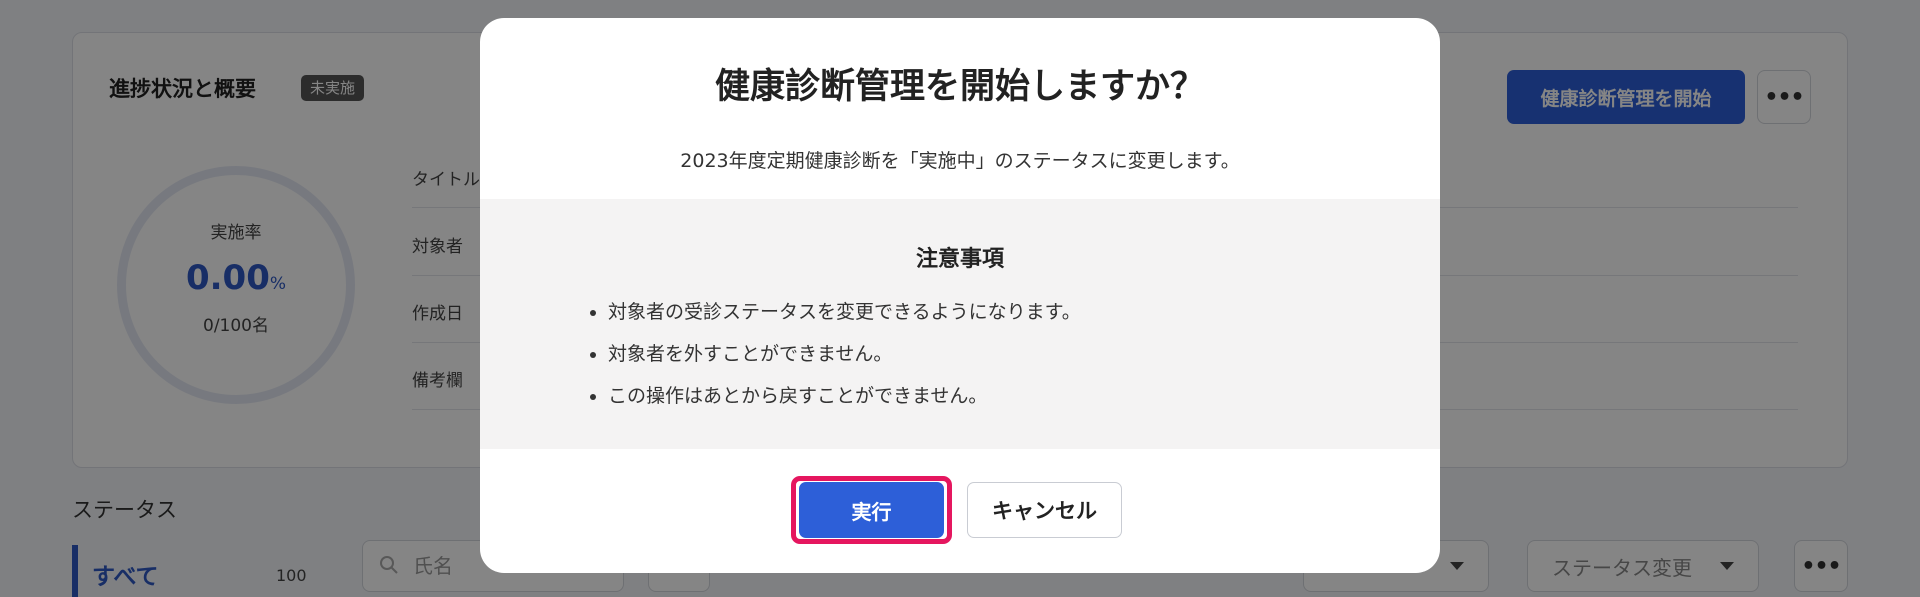  Describe the element at coordinates (959, 87) in the screenshot. I see `dialog-title: 健康診断管理を開始しますか？` at that location.